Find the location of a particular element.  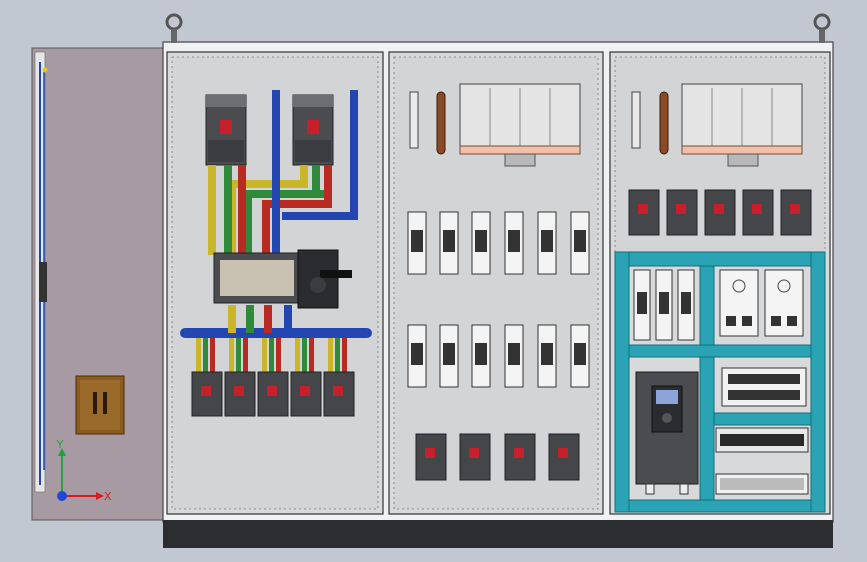

relay-terminal-row is located at coordinates (762, 440).